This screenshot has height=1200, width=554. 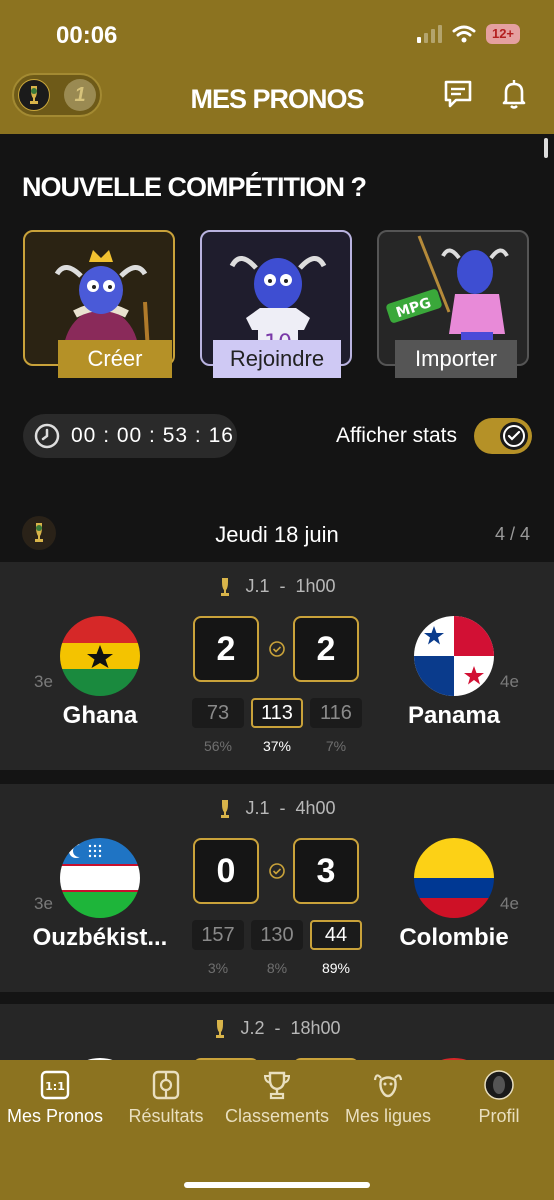 I want to click on signal-icon, so click(x=429, y=34).